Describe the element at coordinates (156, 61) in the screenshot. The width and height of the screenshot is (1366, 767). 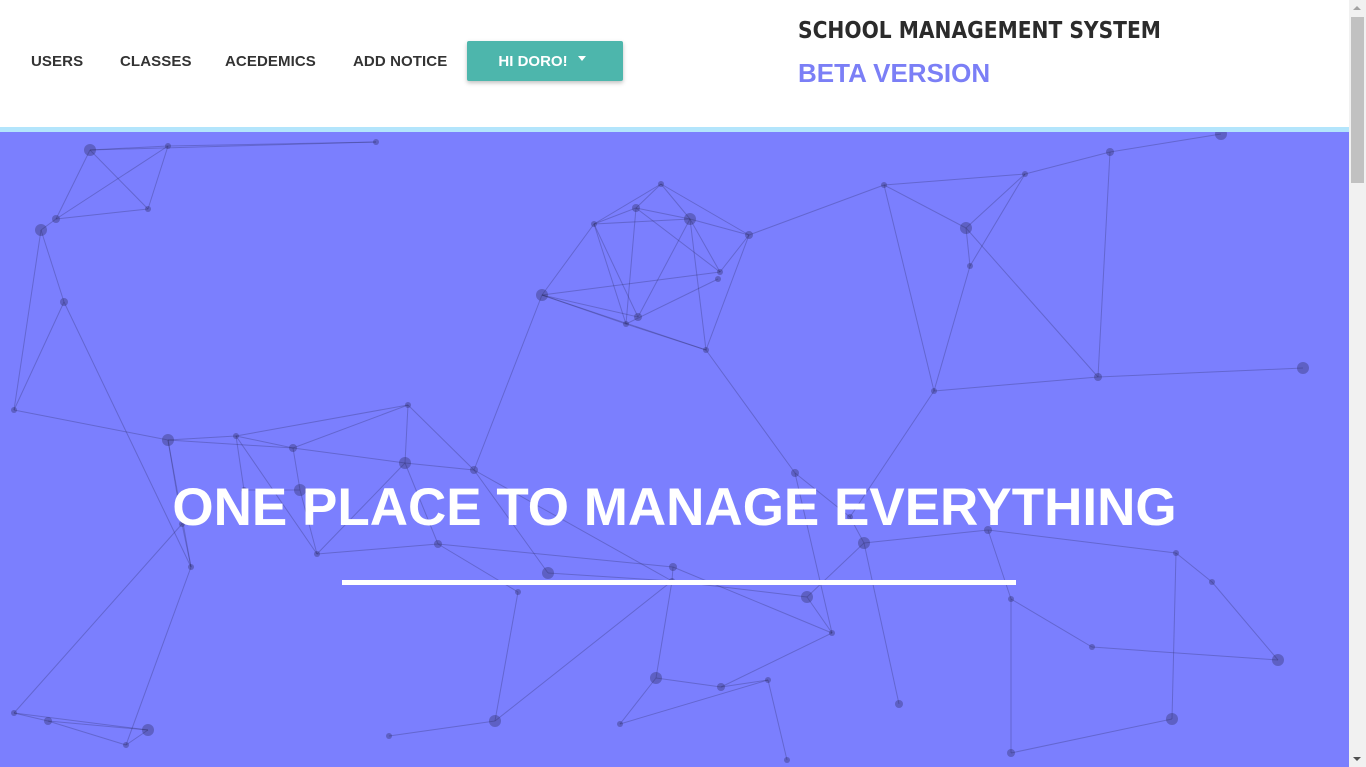
I see `nav-link-classes: CLASSES` at that location.